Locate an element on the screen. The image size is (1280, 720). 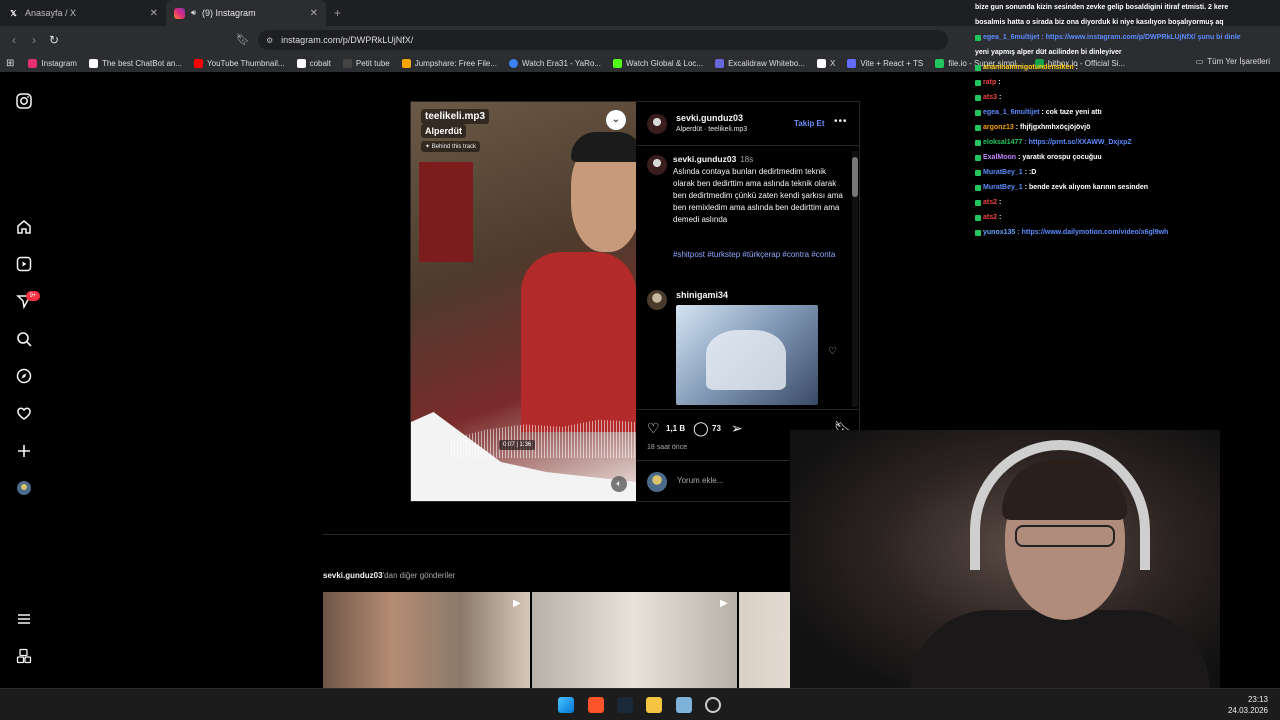
like-heart-icon: ♡ is located at coordinates (653, 428).